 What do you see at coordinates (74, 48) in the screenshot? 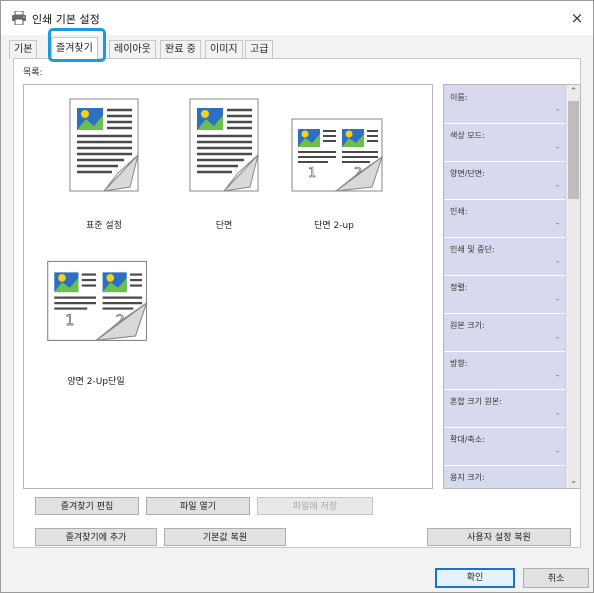
I see `tab-favorites: 즐겨찾기` at bounding box center [74, 48].